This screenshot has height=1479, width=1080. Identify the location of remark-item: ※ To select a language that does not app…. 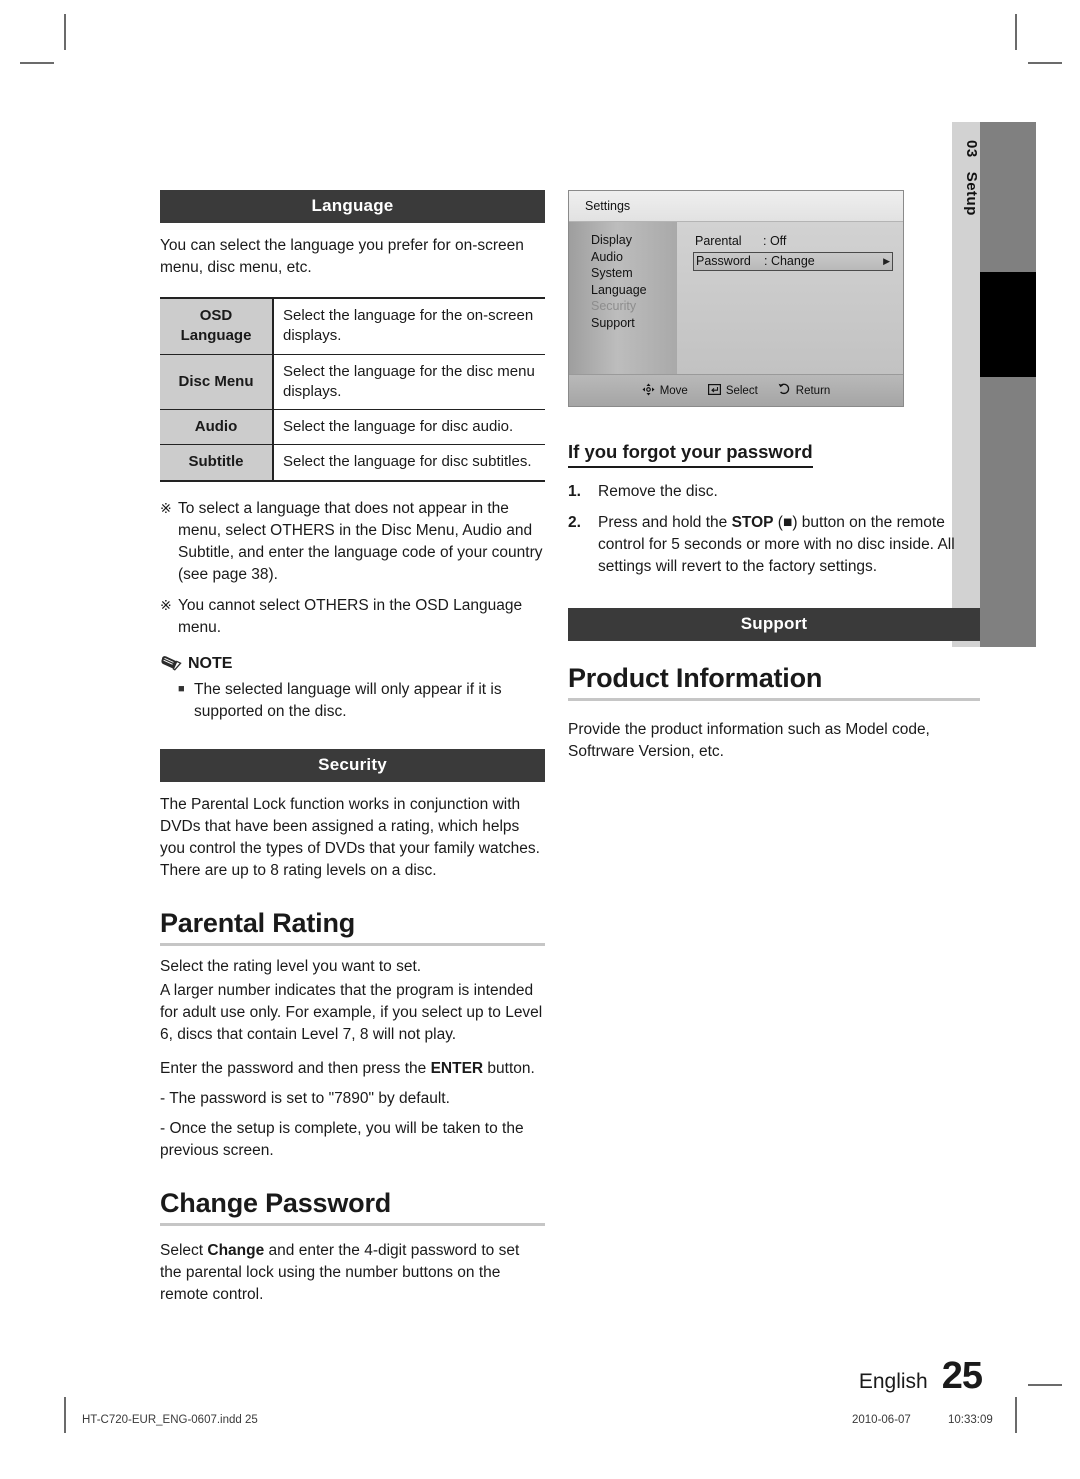
(352, 542).